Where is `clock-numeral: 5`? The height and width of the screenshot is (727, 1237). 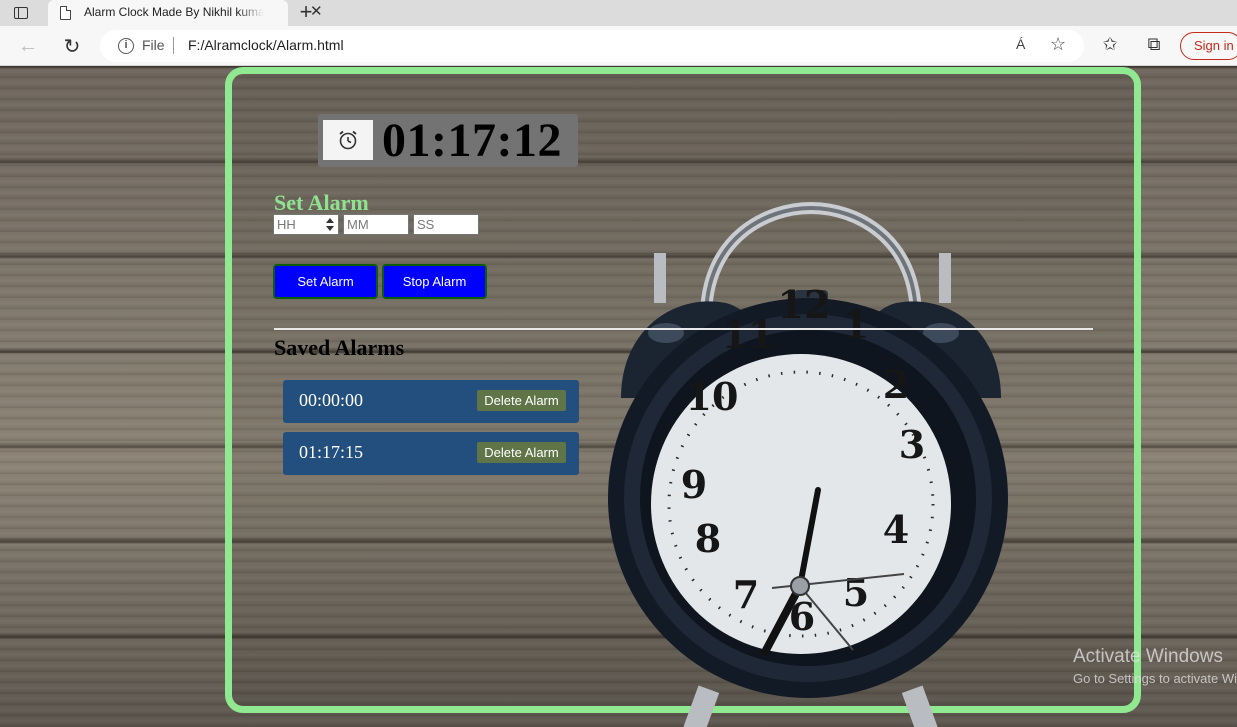 clock-numeral: 5 is located at coordinates (856, 592).